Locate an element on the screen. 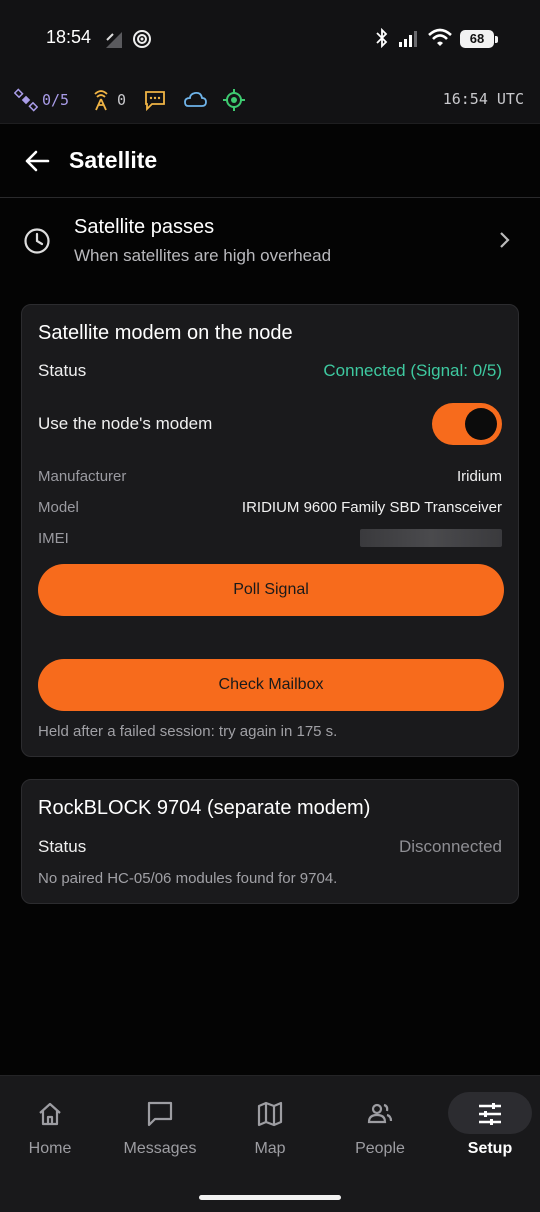 This screenshot has height=1212, width=540. target-app-icon is located at coordinates (142, 39).